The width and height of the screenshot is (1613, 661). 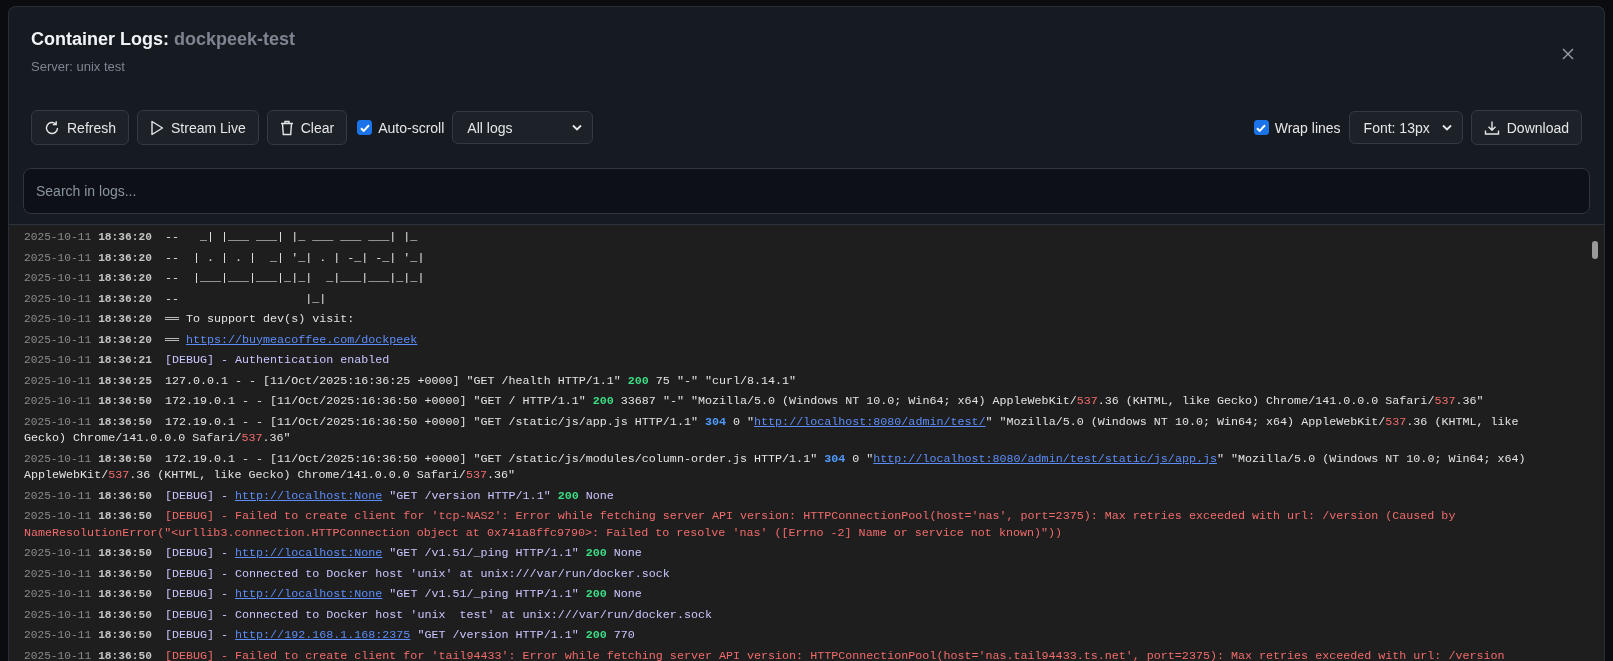 I want to click on log-line: 2025-10-11 18:36:50 172.19.0.1 - - [11/Oct/2025:16:36:50 +0000] "GET /static/js/modules/column-order.js HTTP/1.1" 304 0 "http://localhost:8080/admin/test/static/js/app.js" "Mozilla/5.0 (Windows NT 10.0; Win64; x64) AppleWebKit/537.36 (KHTML, like Gecko) Chrome/141.0.0.0 Safari/537.36", so click(x=775, y=467).